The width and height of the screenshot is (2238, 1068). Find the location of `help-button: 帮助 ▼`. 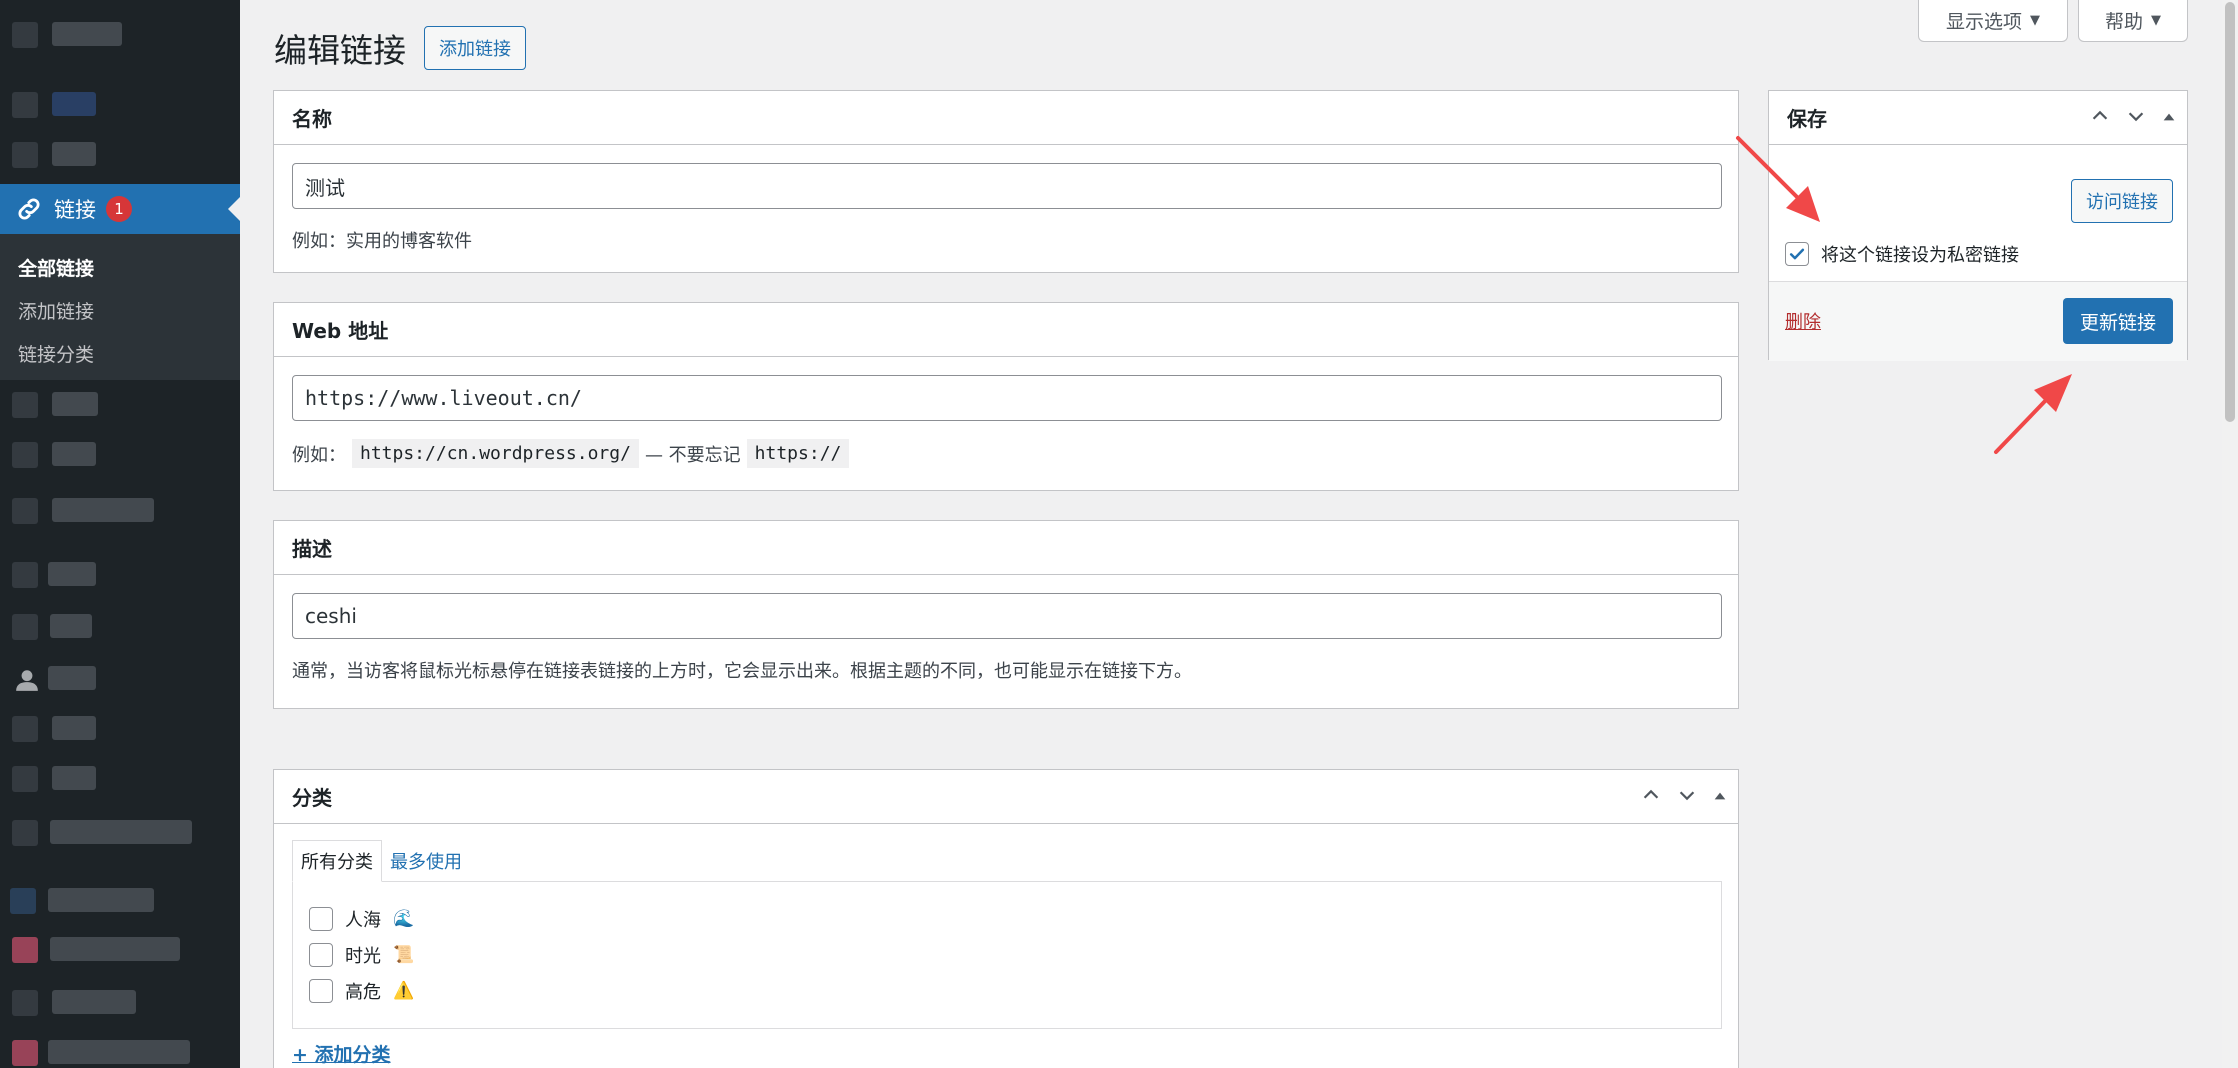

help-button: 帮助 ▼ is located at coordinates (2133, 21).